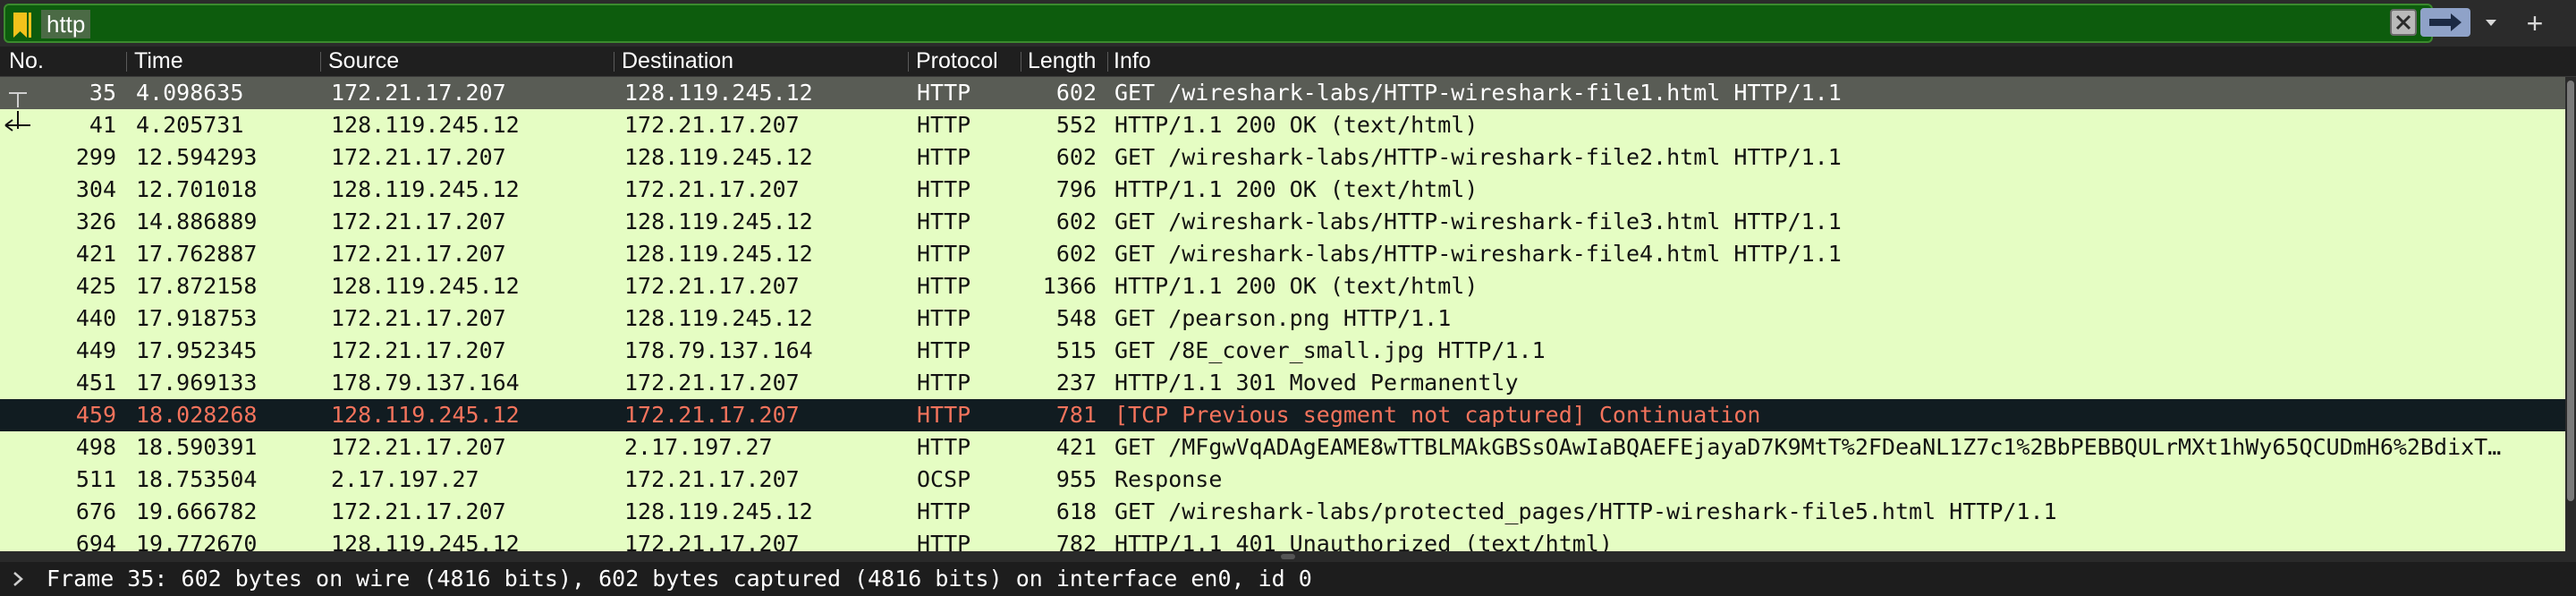 This screenshot has width=2576, height=596. I want to click on cell-time: 18.028268, so click(197, 415).